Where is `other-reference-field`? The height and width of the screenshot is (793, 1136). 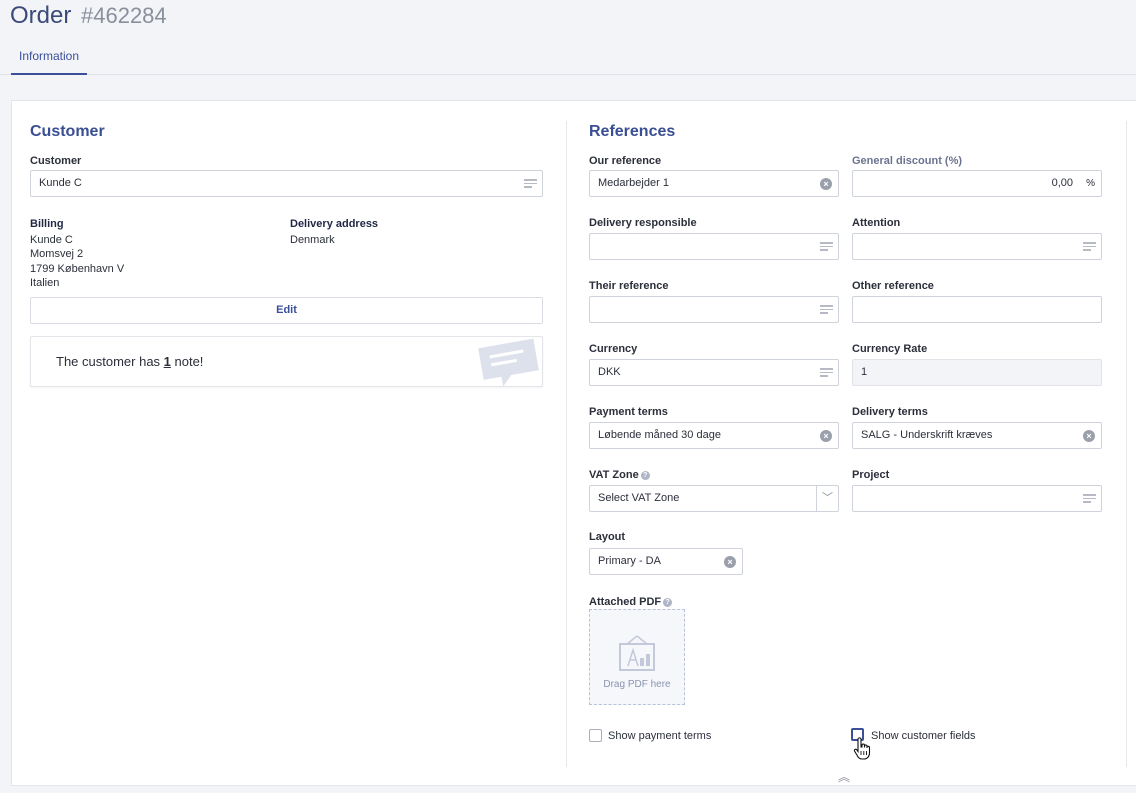 other-reference-field is located at coordinates (977, 309).